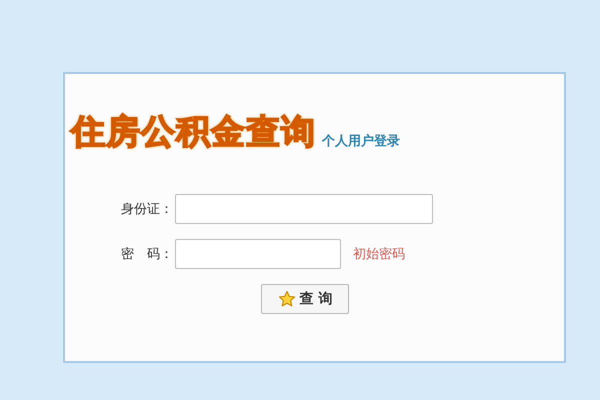 This screenshot has width=600, height=400. Describe the element at coordinates (287, 299) in the screenshot. I see `star-icon` at that location.